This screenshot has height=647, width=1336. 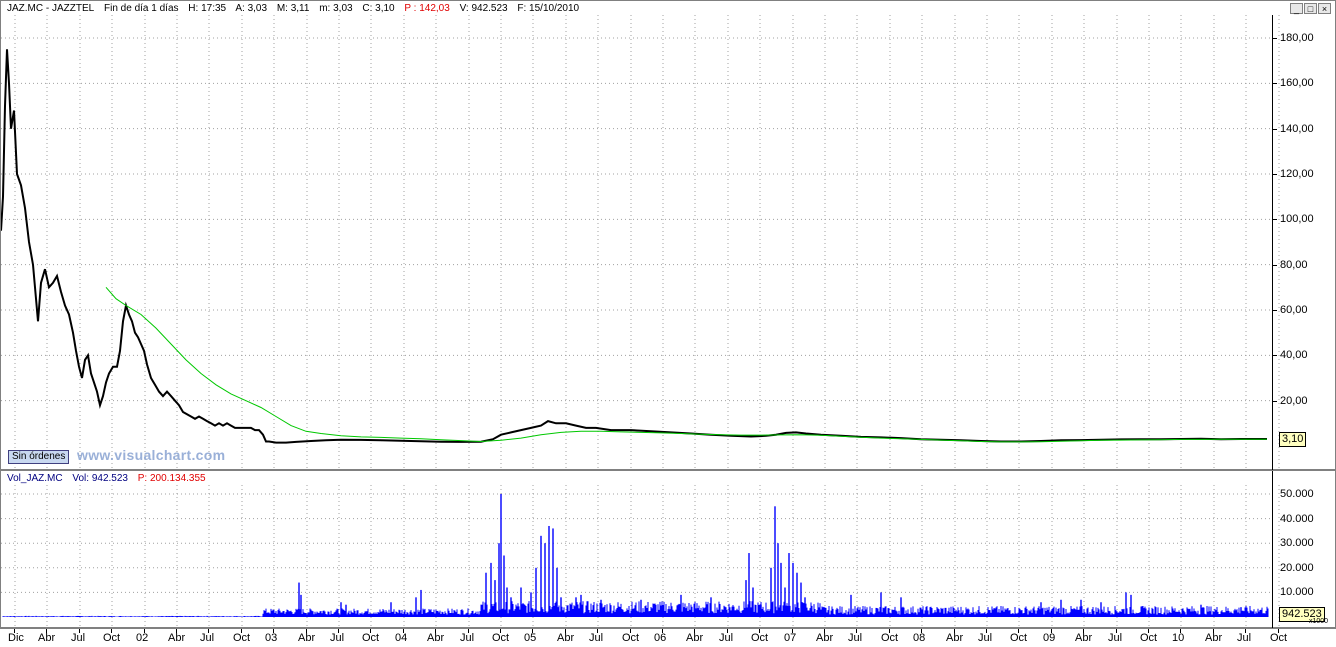 I want to click on sin-ordenes-button: Sin órdenes, so click(x=39, y=457).